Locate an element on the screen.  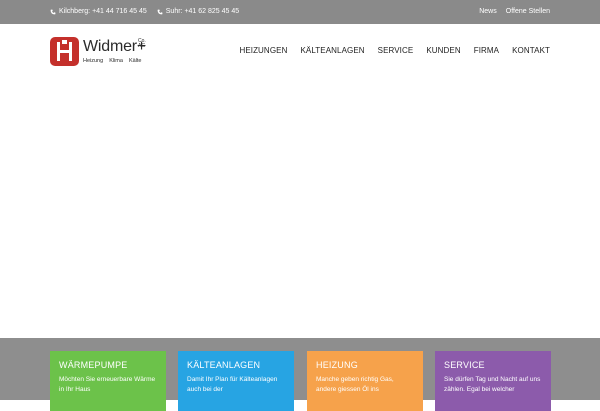
tagline-heizung: Heizung is located at coordinates (93, 61).